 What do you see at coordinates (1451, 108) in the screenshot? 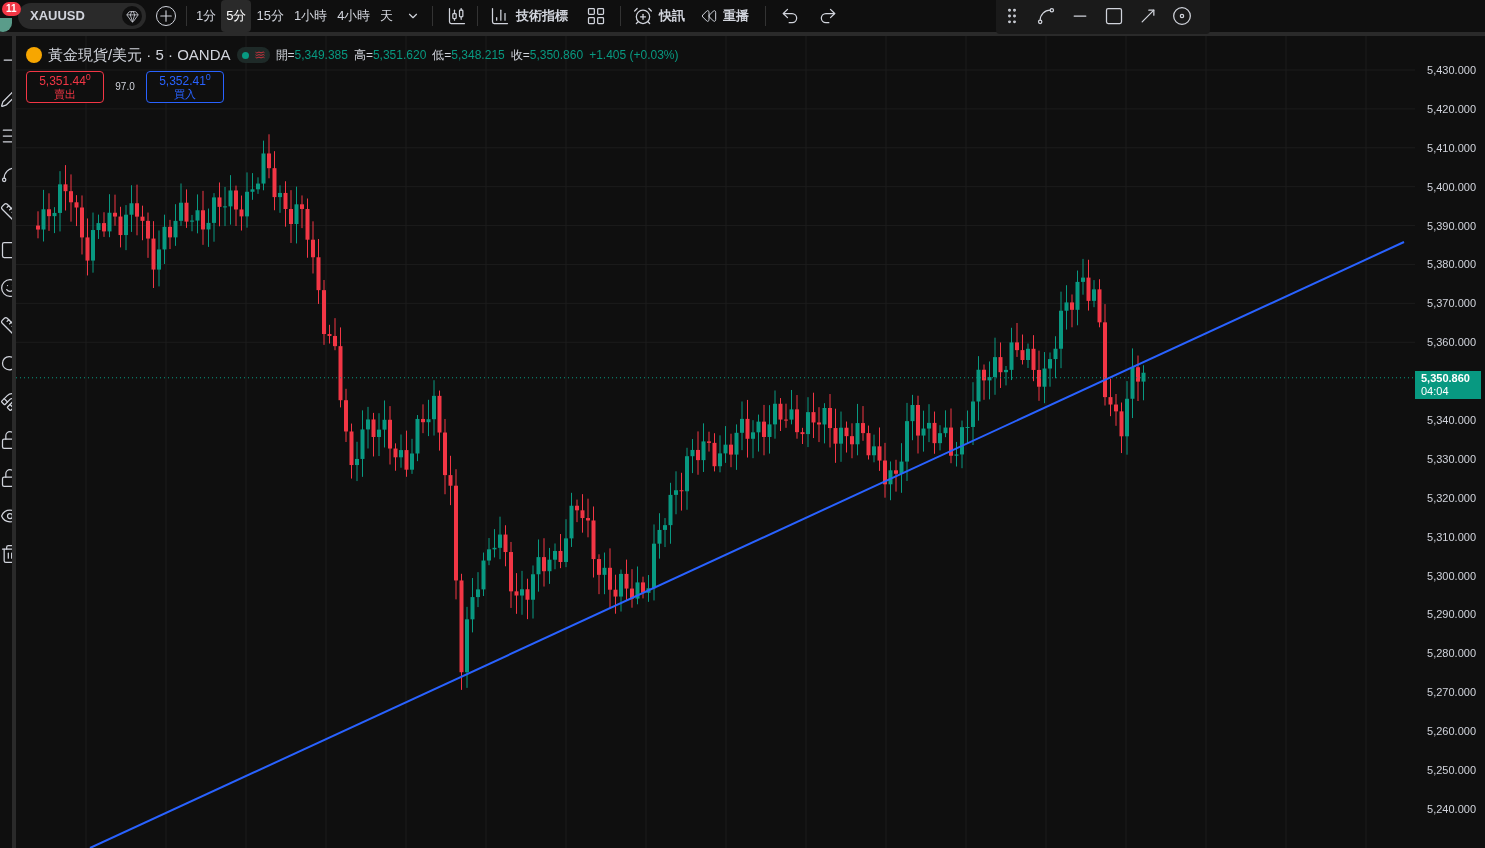
I see `price-axis-label: 5,420.000` at bounding box center [1451, 108].